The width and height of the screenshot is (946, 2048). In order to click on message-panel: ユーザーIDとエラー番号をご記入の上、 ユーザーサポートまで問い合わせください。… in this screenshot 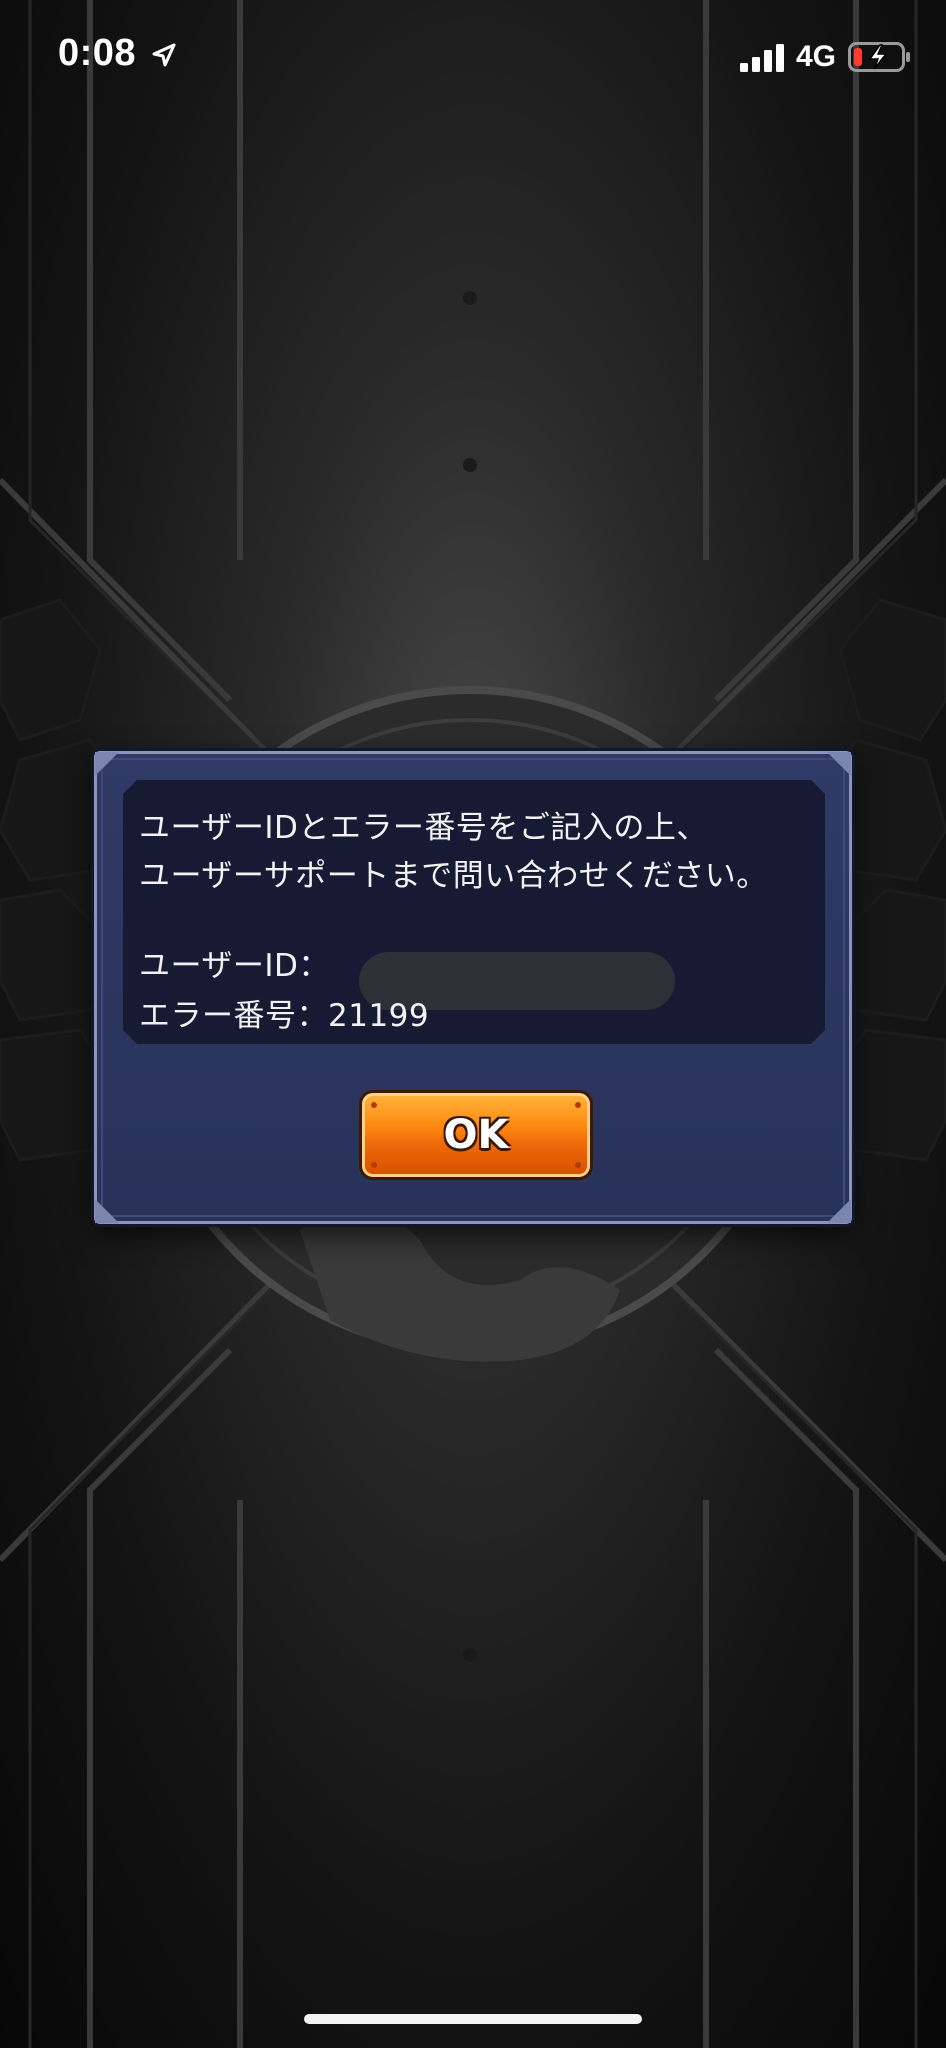, I will do `click(474, 912)`.